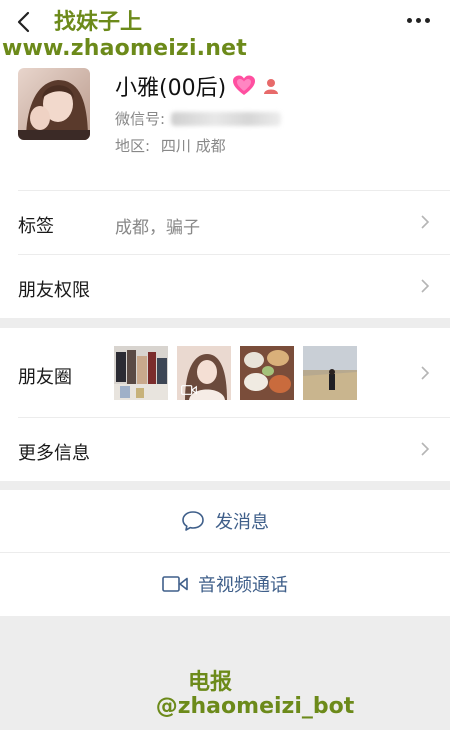 This screenshot has width=450, height=730. What do you see at coordinates (54, 453) in the screenshot?
I see `more-info-label: 更多信息` at bounding box center [54, 453].